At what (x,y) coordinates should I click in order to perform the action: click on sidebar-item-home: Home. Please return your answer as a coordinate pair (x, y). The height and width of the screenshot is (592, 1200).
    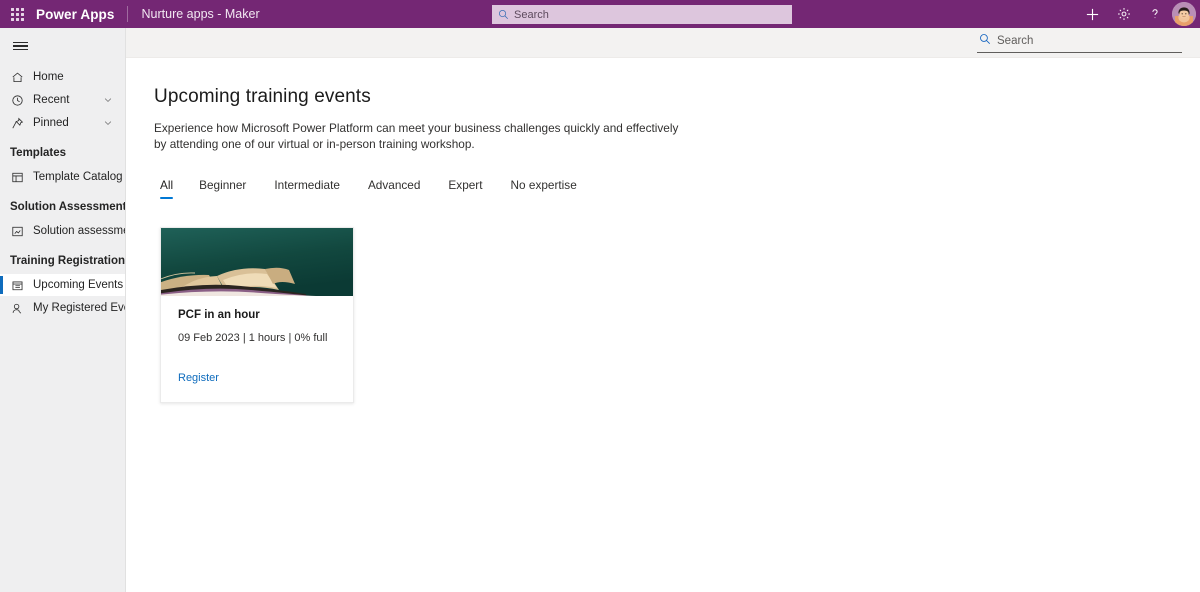
    Looking at the image, I should click on (62, 77).